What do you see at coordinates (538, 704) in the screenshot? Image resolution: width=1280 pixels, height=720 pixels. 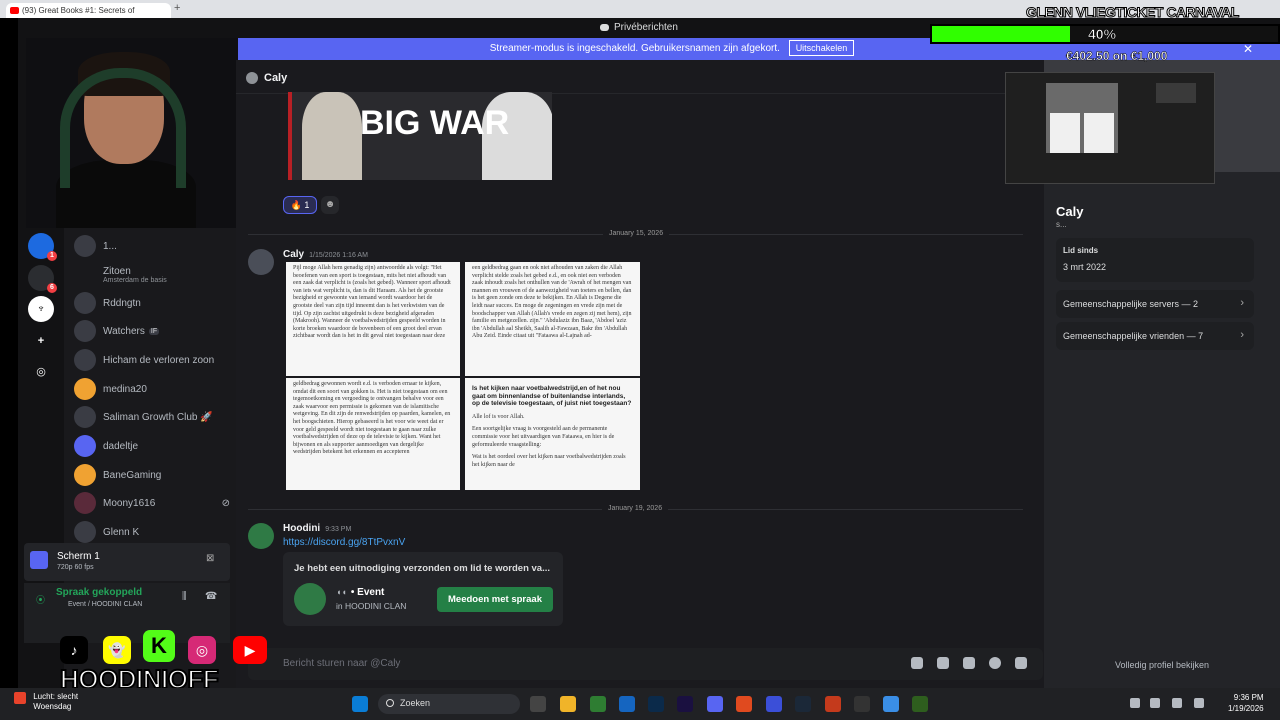 I see `task-view-icon` at bounding box center [538, 704].